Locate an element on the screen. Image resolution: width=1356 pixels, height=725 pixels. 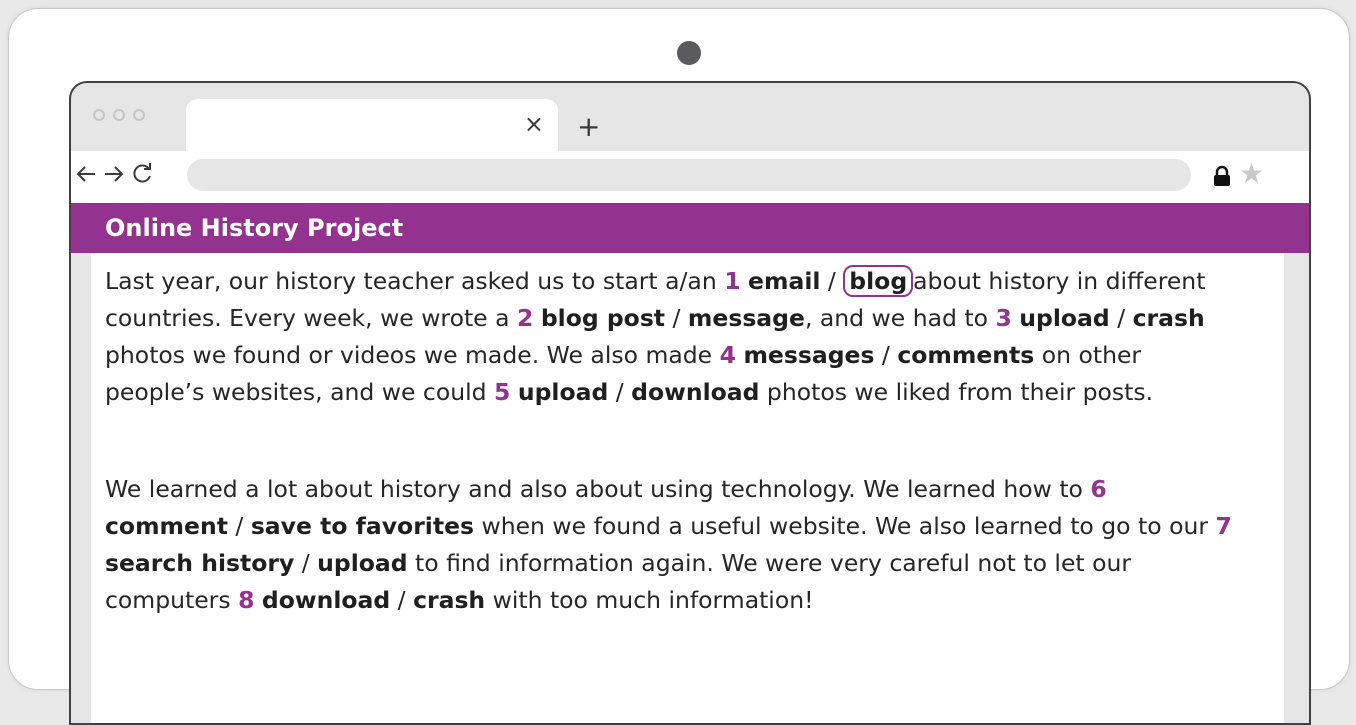
option-messages: messages is located at coordinates (808, 355).